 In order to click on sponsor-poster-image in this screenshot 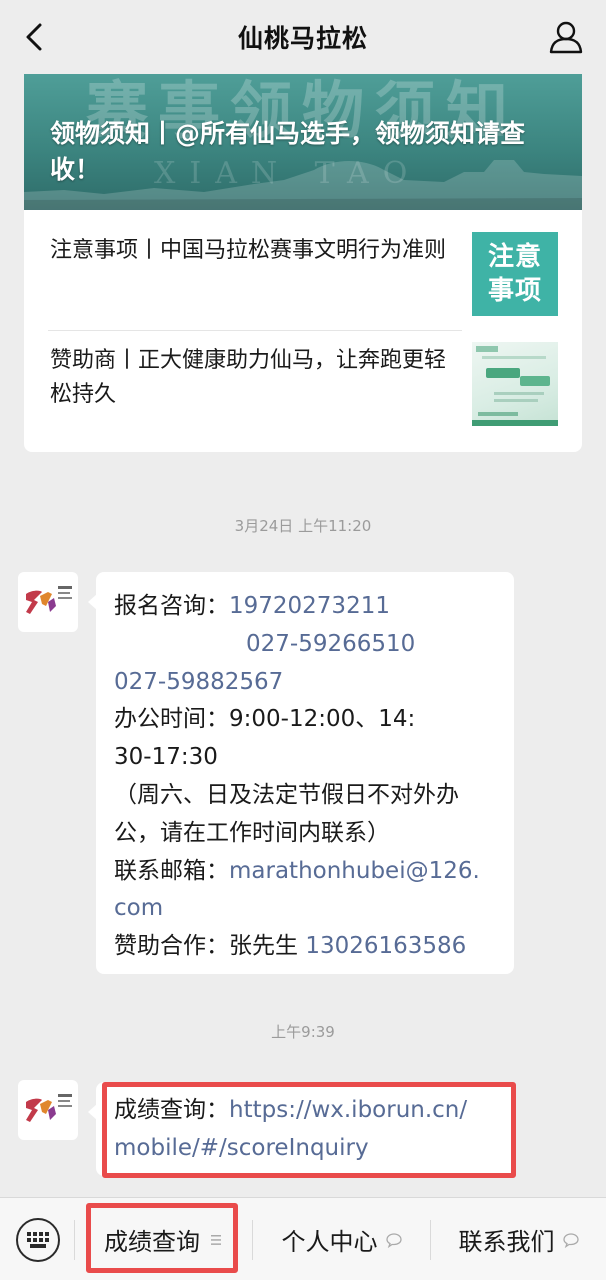, I will do `click(515, 386)`.